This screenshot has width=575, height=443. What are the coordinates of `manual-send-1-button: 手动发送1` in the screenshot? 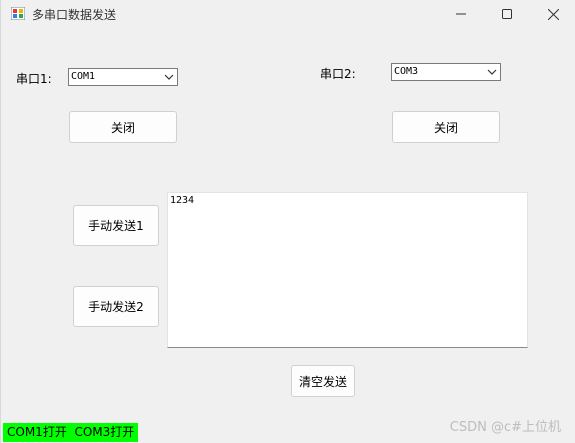 It's located at (116, 225).